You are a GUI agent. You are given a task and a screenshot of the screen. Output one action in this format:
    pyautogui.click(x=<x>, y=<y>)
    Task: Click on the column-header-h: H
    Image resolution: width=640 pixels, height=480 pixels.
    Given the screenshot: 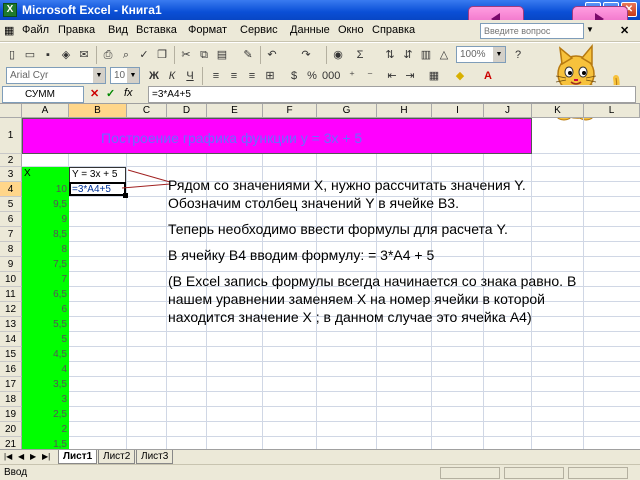 What is the action you would take?
    pyautogui.click(x=404, y=111)
    